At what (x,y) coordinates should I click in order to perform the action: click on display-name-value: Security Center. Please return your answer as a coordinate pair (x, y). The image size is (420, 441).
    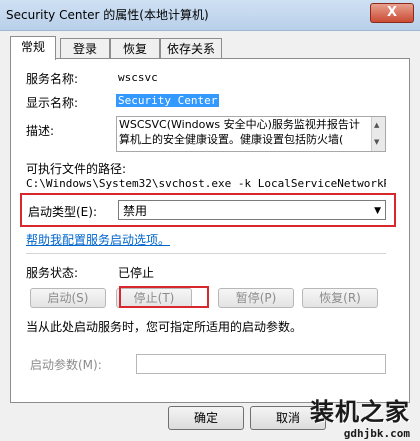
    Looking at the image, I should click on (168, 100).